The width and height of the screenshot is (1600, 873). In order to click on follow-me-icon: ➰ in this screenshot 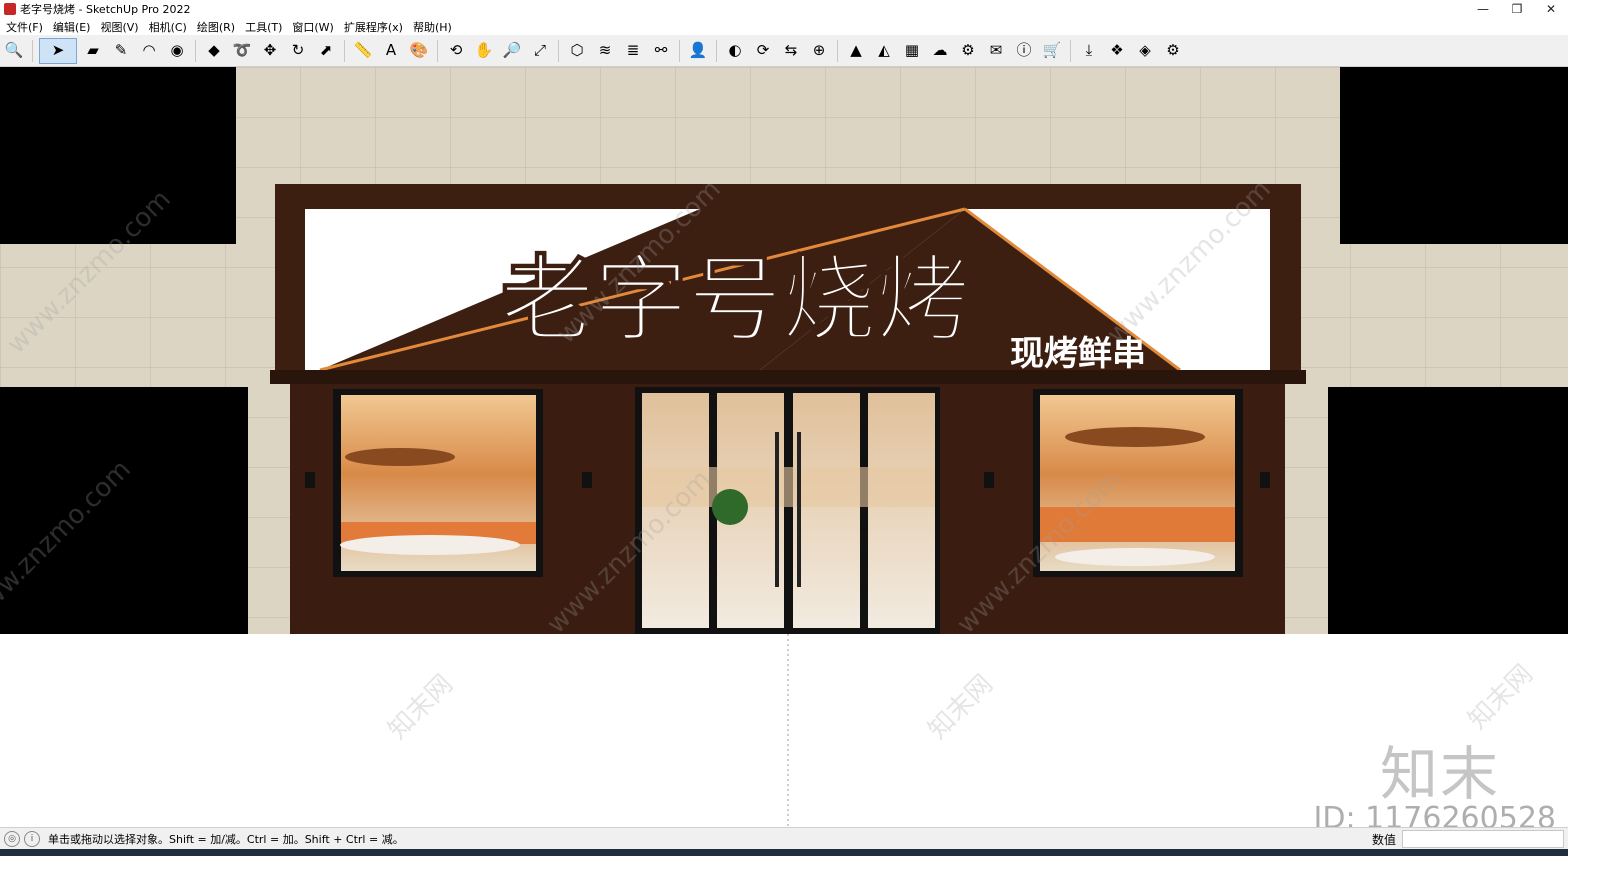, I will do `click(242, 51)`.